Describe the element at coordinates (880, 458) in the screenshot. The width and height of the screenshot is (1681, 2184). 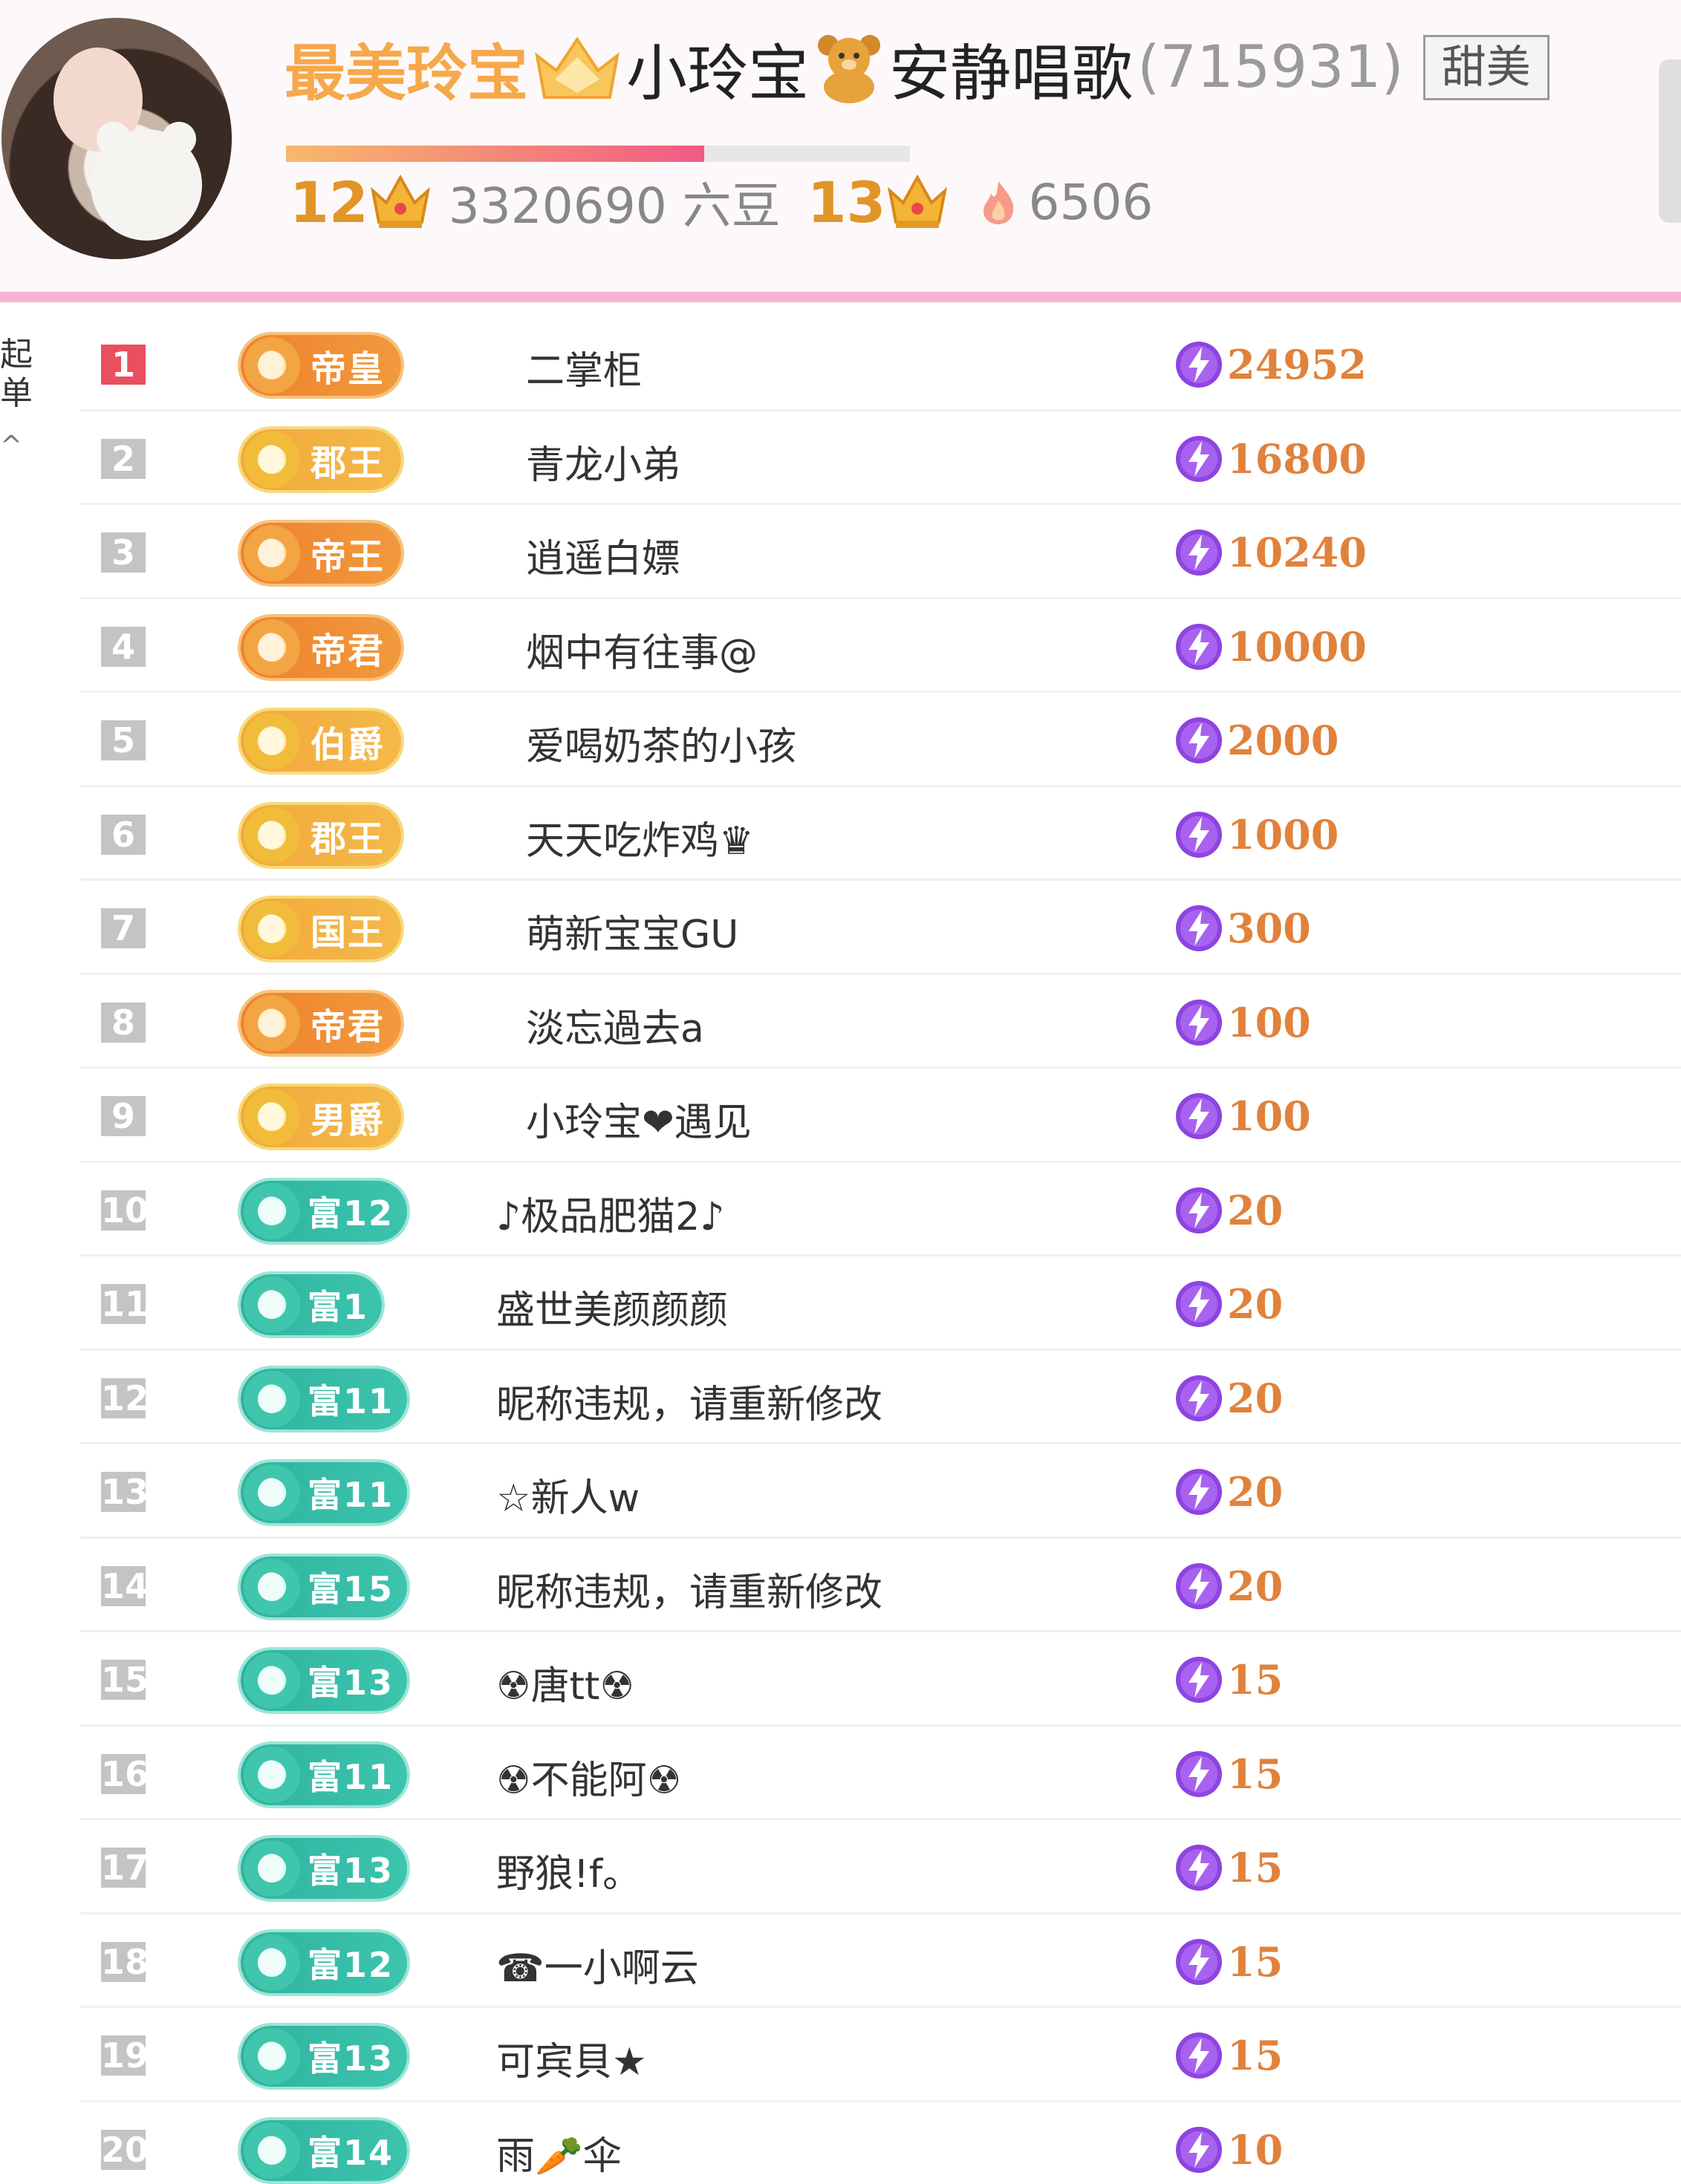
I see `rank-row: 2 郡王 青龙小弟 16800` at that location.